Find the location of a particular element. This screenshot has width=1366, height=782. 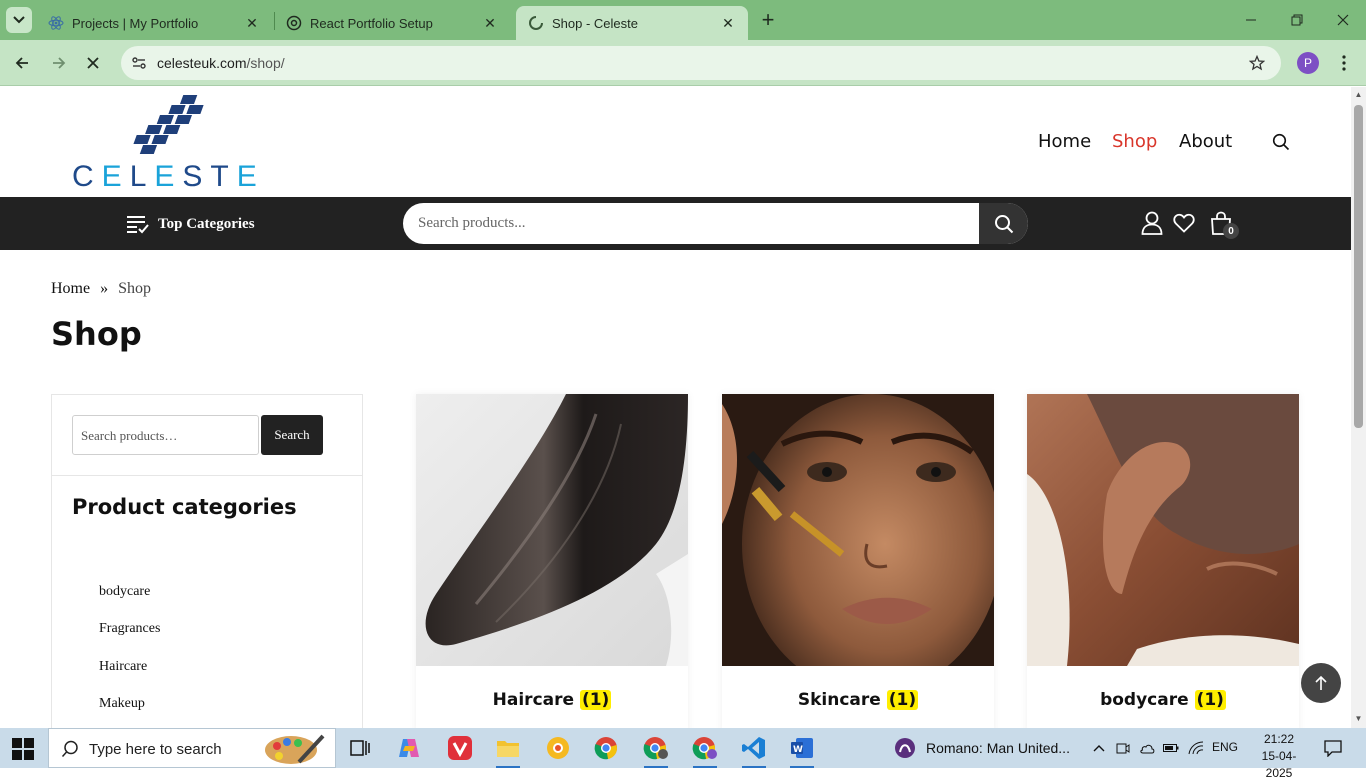

cart-count-badge: 0 is located at coordinates (1231, 231).